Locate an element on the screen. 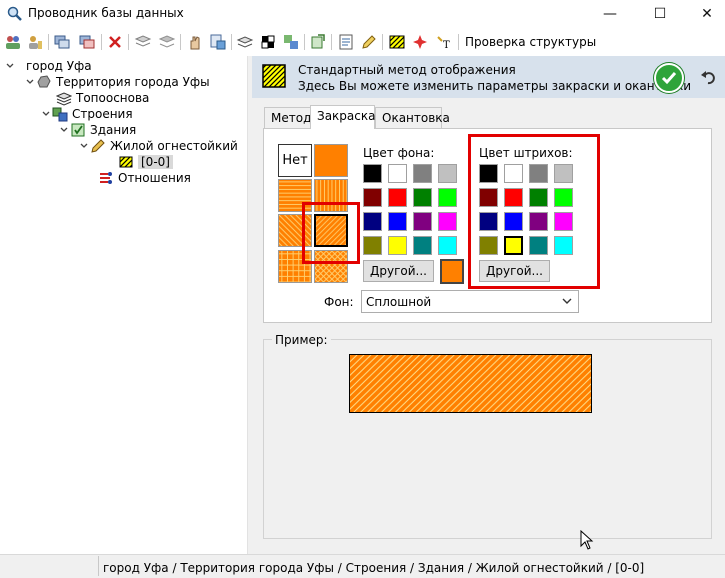  buildings-layer-icon is located at coordinates (60, 114).